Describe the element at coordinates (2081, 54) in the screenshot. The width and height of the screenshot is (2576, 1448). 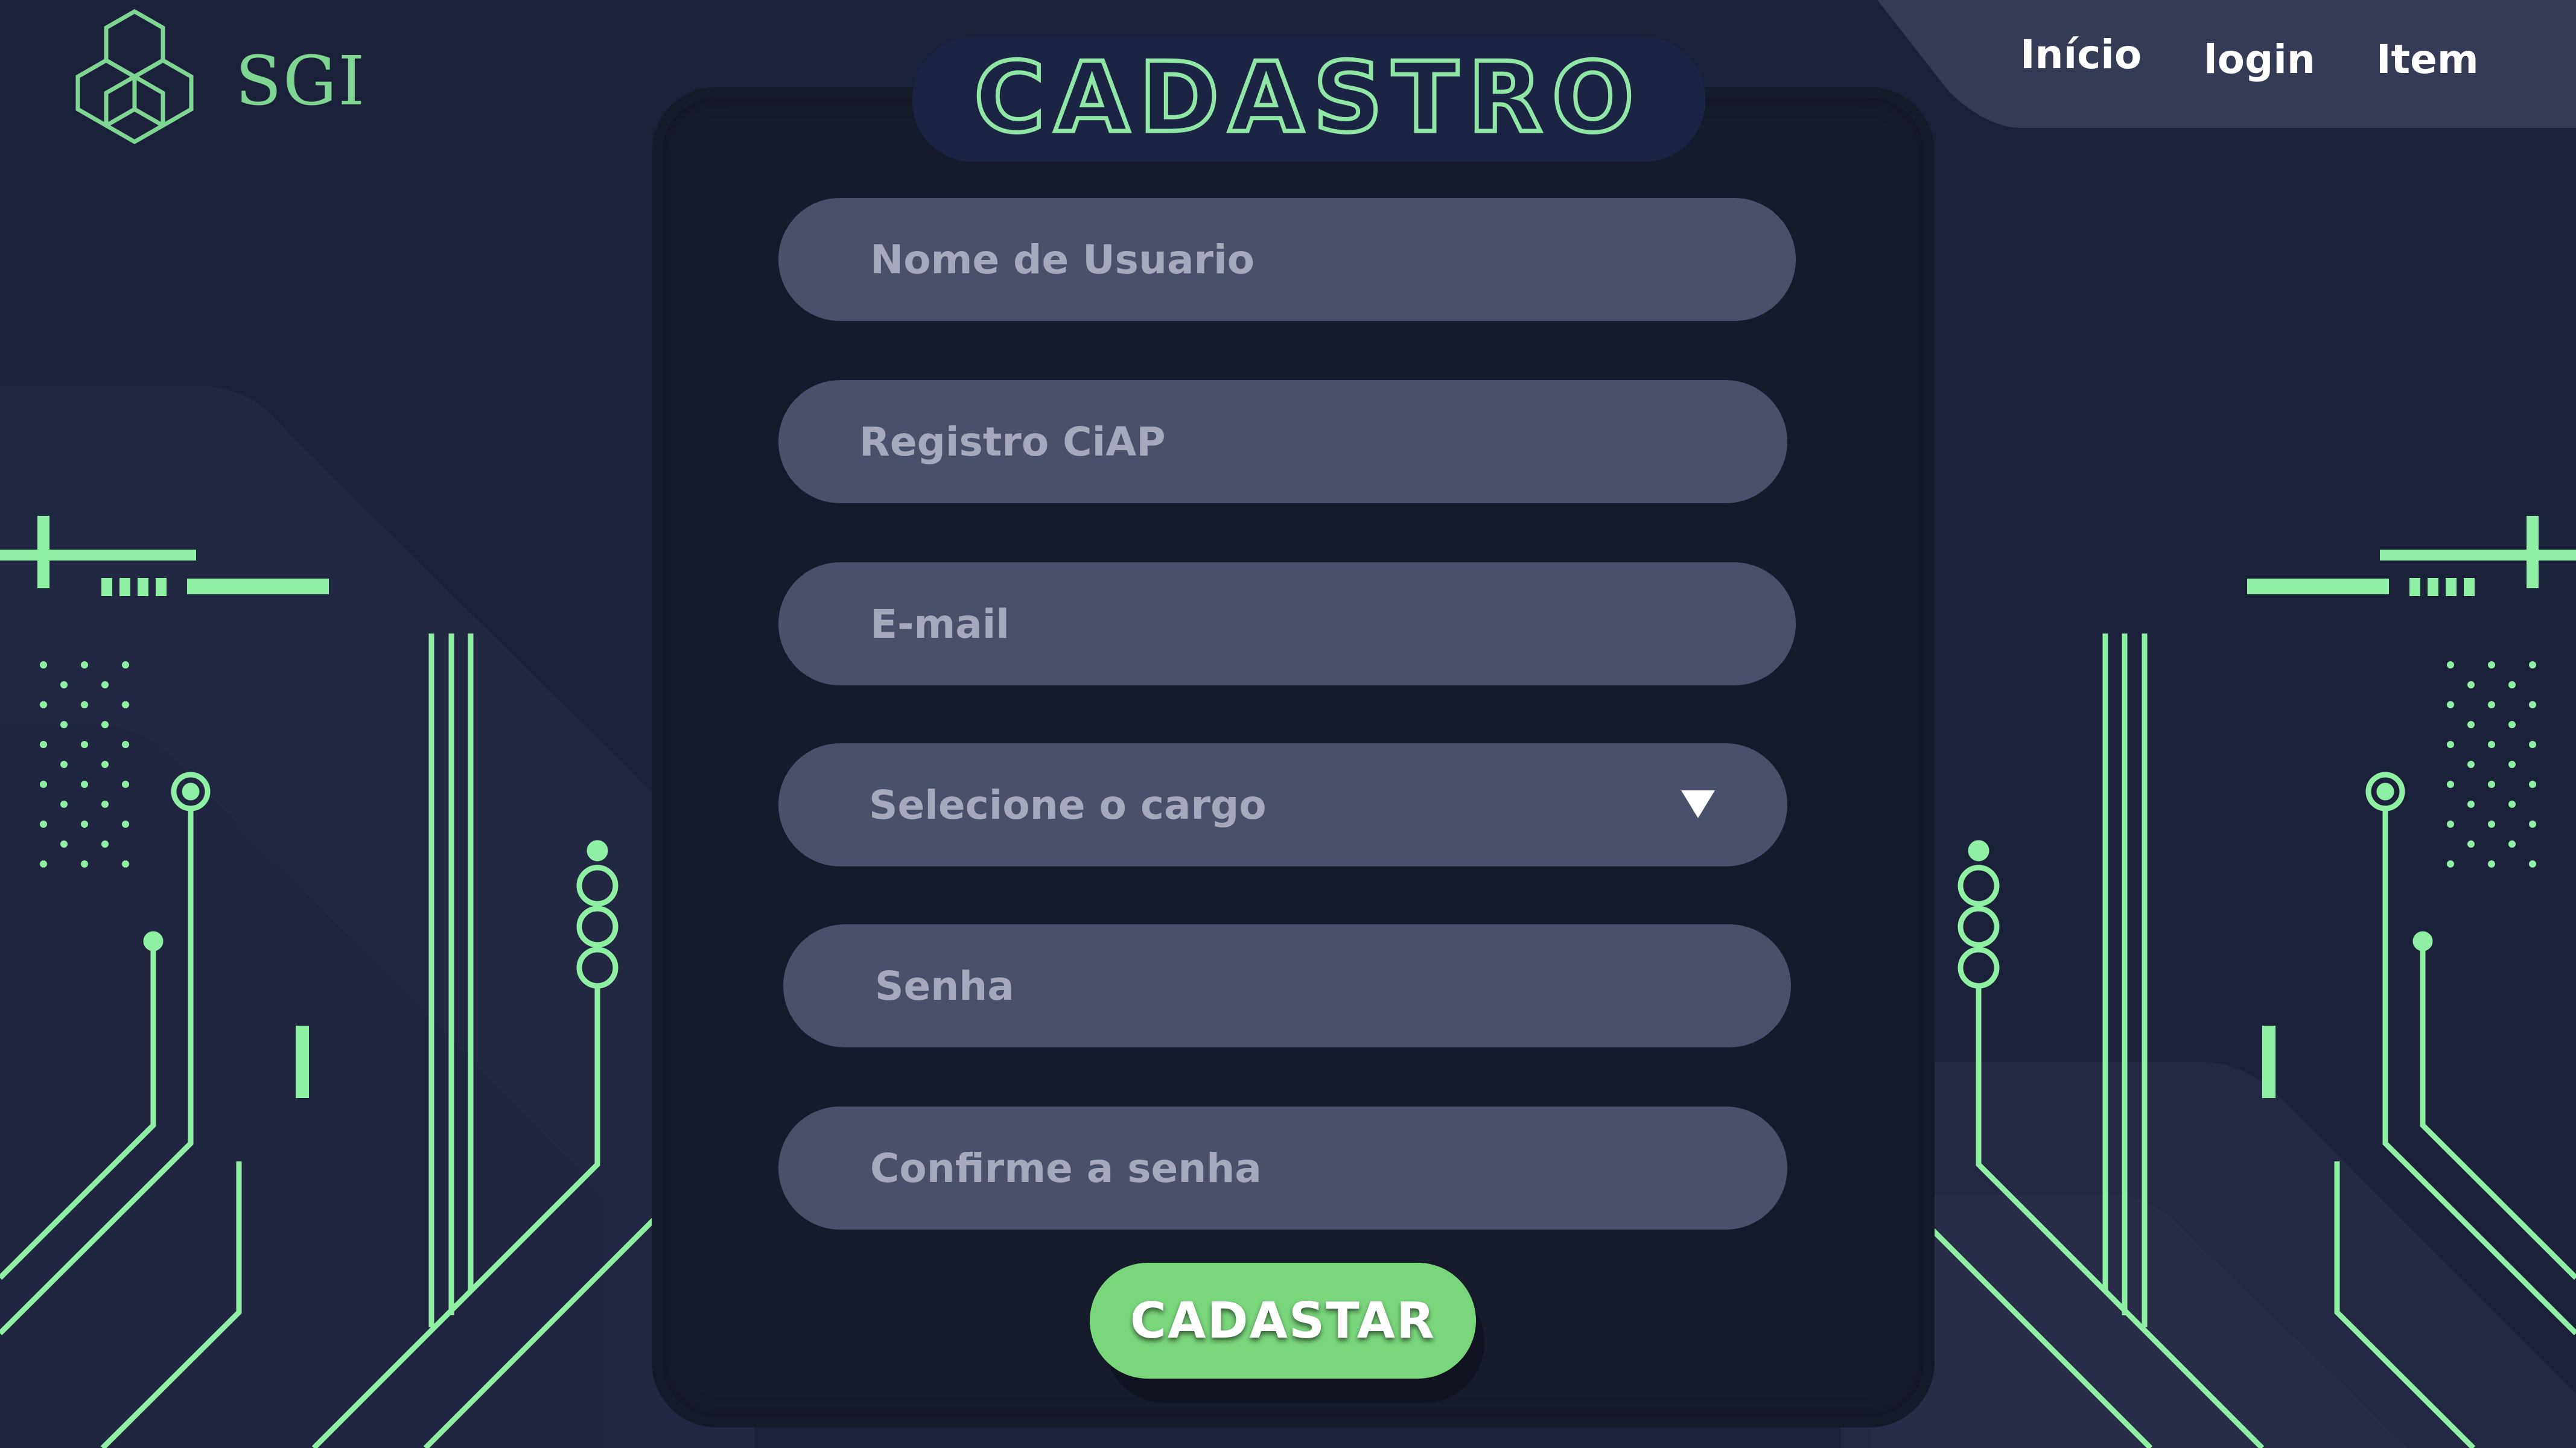
I see `nav-link-inicio: Início` at that location.